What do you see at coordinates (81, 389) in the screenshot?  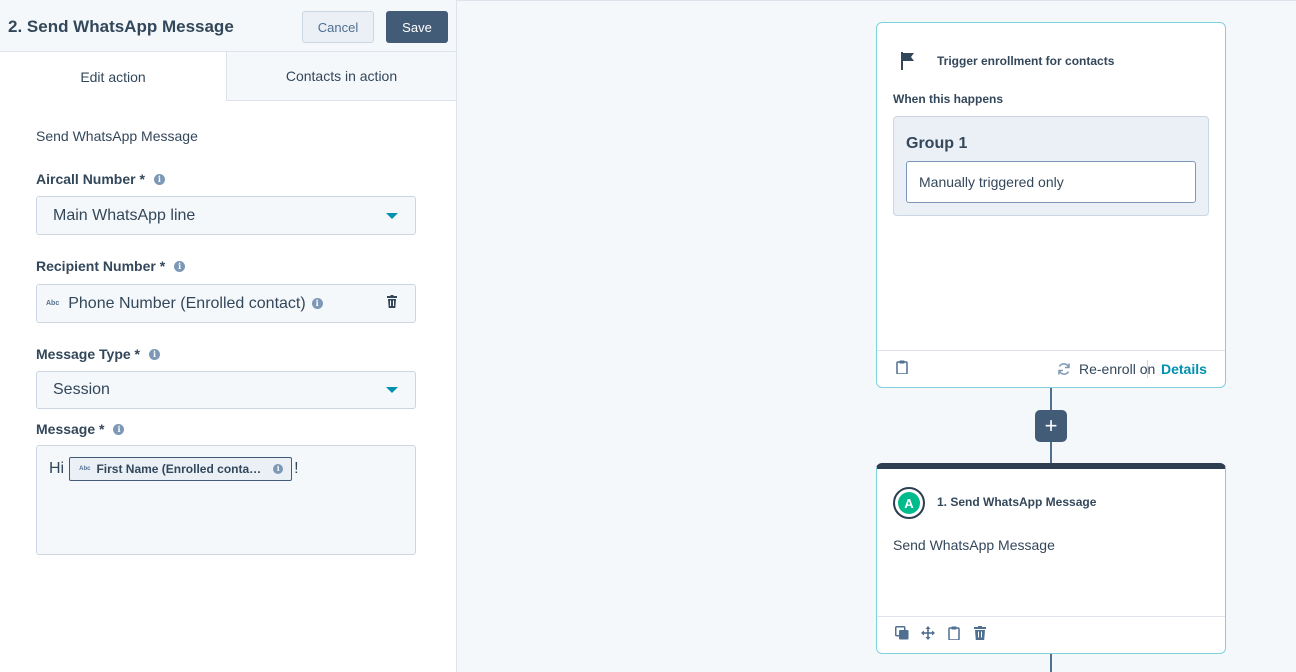 I see `message-type-value: Session` at bounding box center [81, 389].